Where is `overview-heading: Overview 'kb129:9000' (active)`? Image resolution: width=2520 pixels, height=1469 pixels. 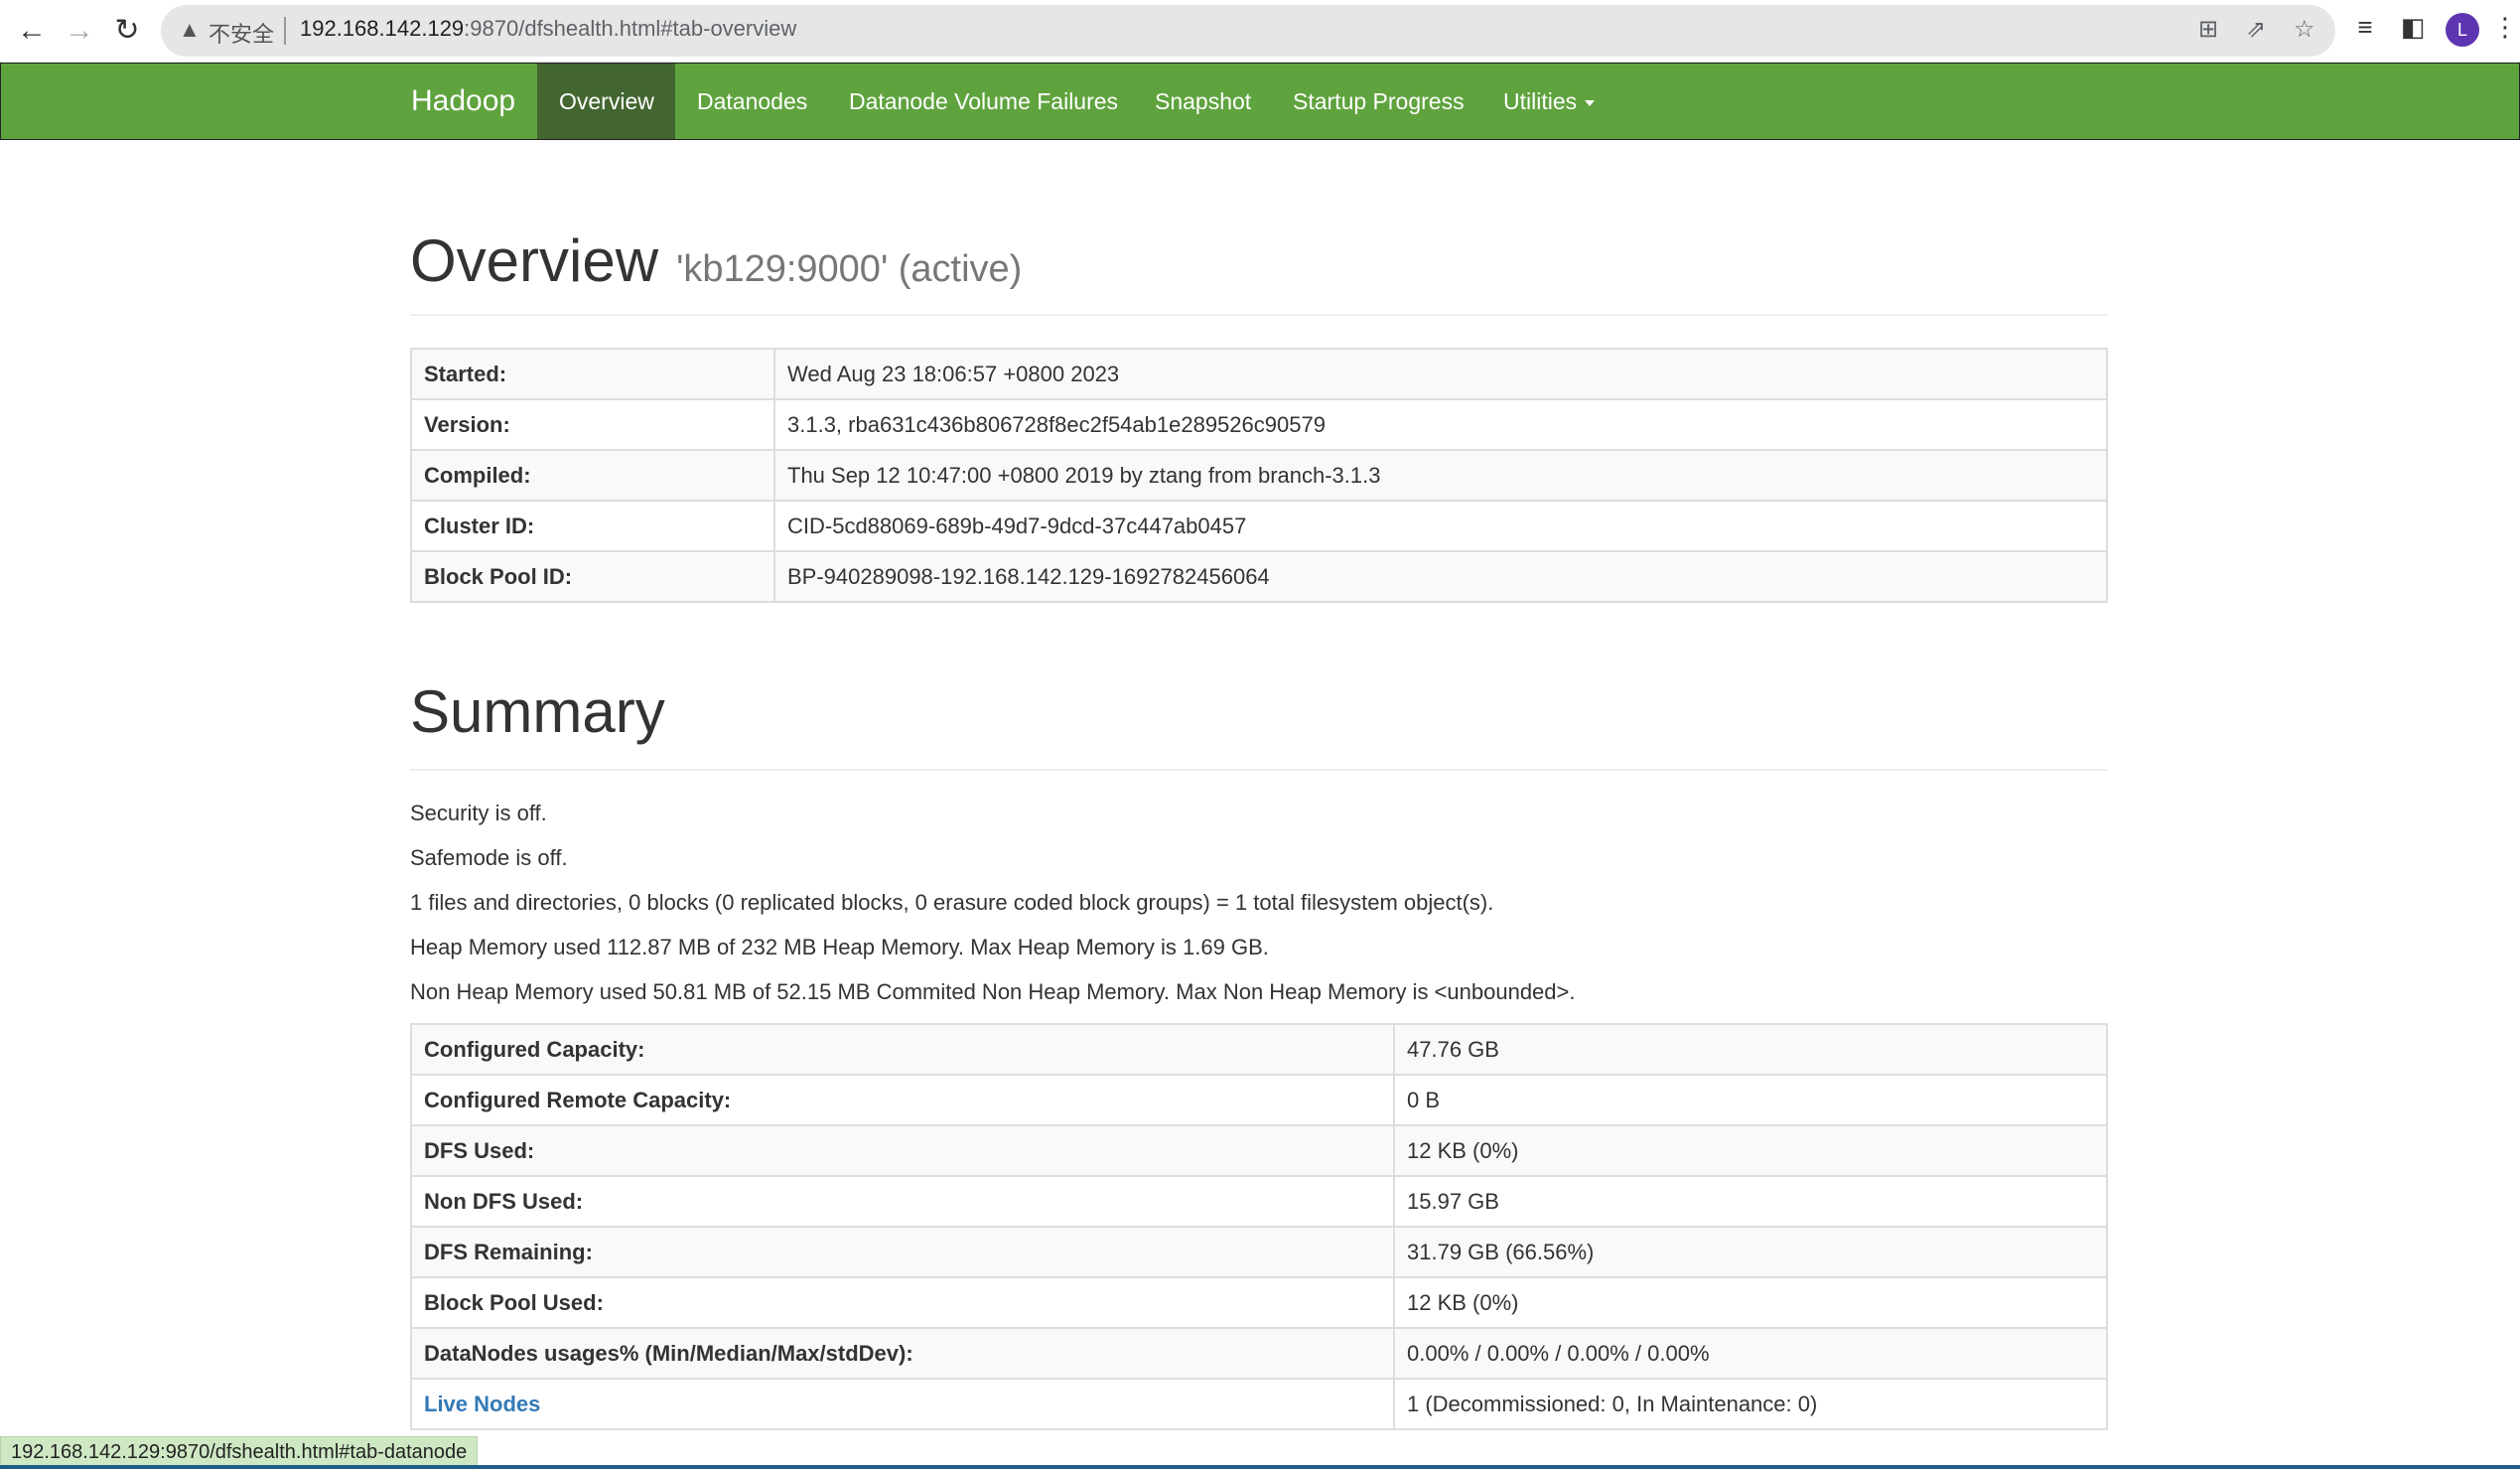
overview-heading: Overview 'kb129:9000' (active) is located at coordinates (716, 260).